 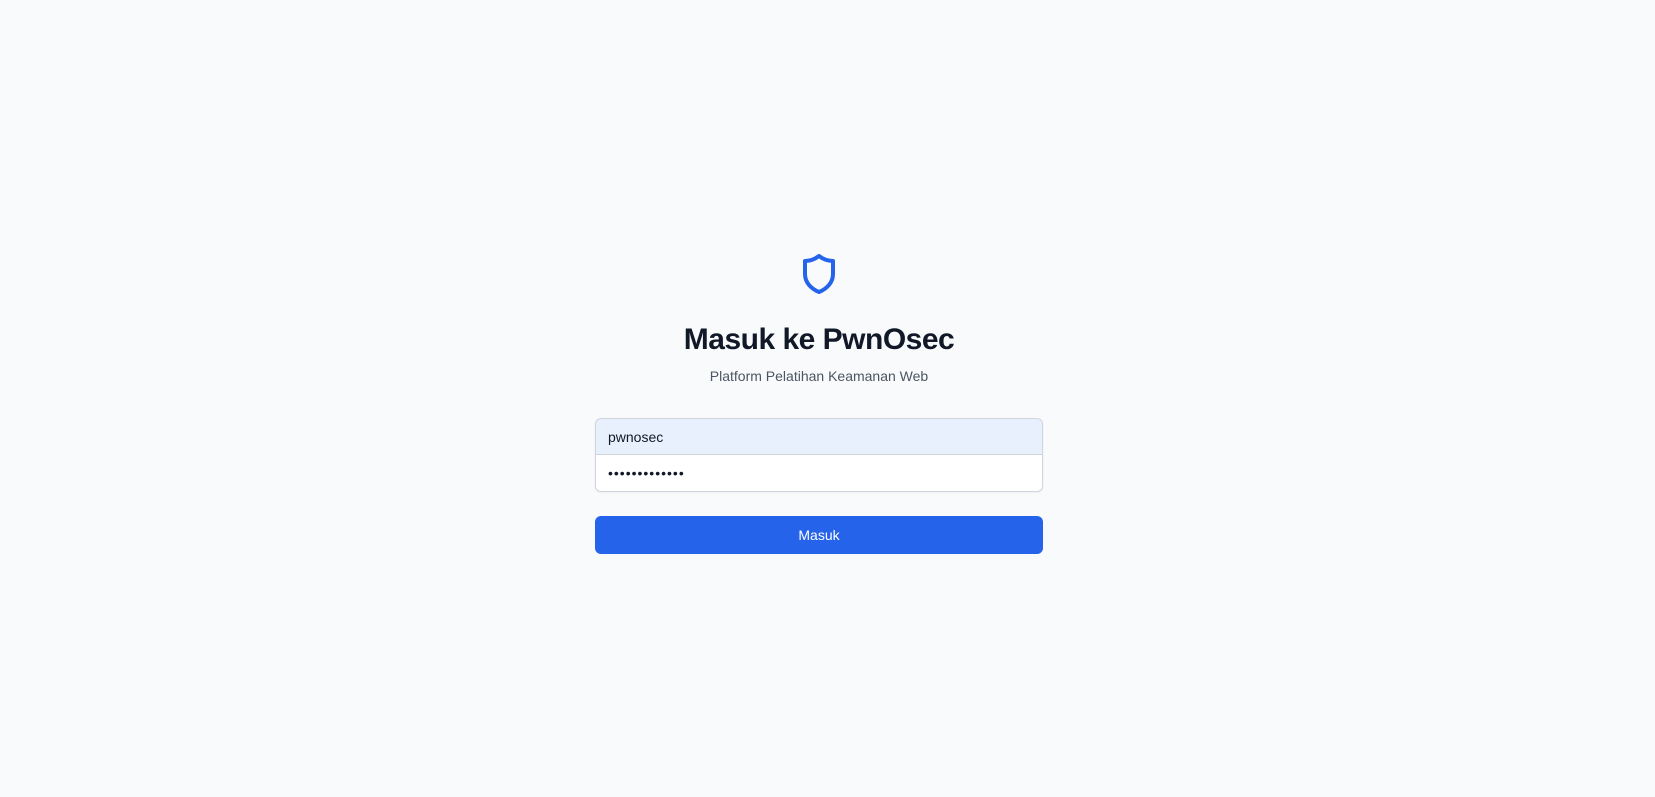 What do you see at coordinates (819, 436) in the screenshot?
I see `username-input` at bounding box center [819, 436].